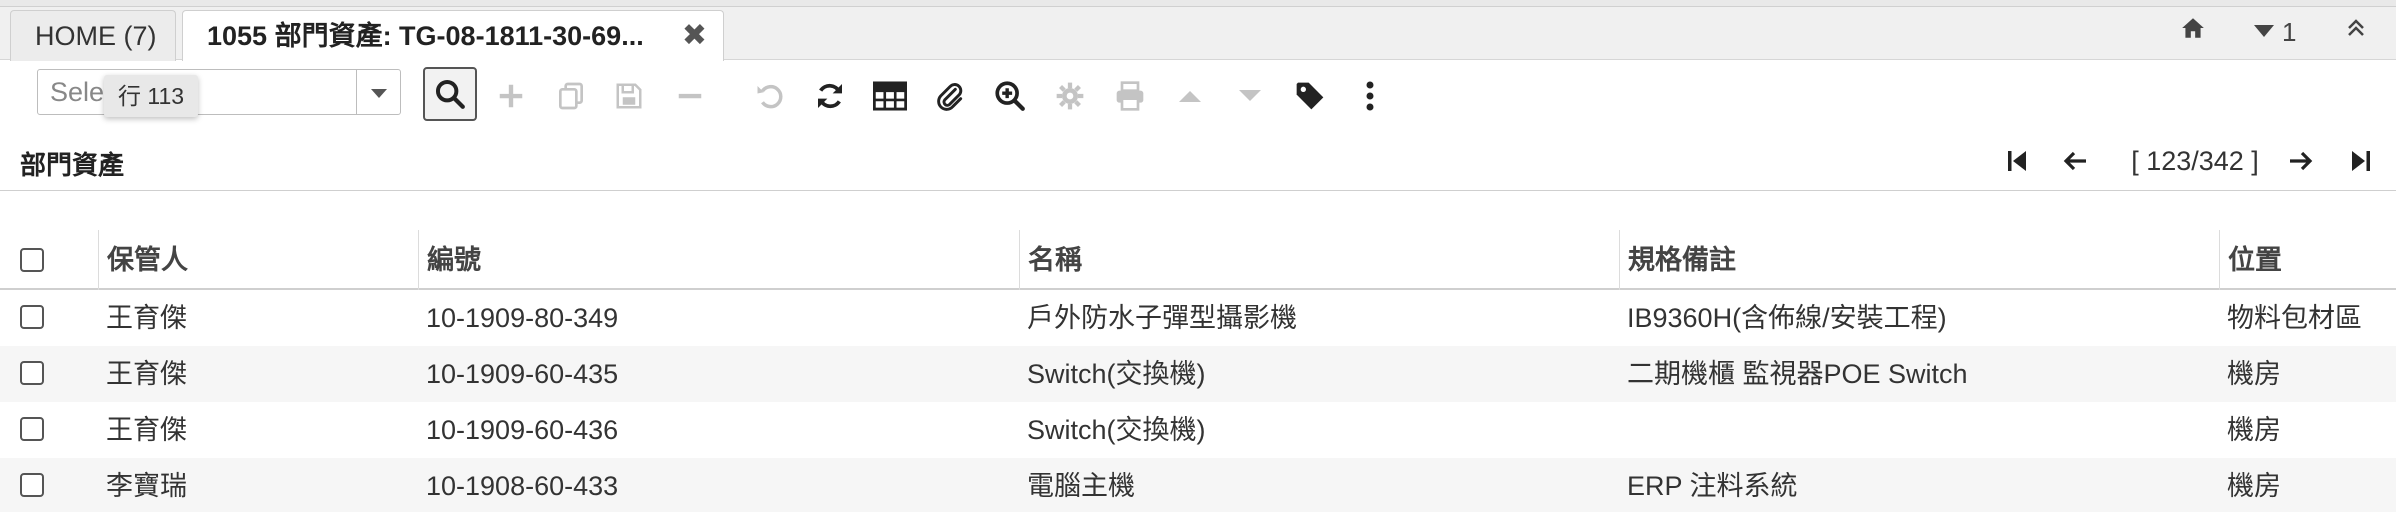 Image resolution: width=2396 pixels, height=512 pixels. What do you see at coordinates (1319, 260) in the screenshot?
I see `column-header-name: 名稱` at bounding box center [1319, 260].